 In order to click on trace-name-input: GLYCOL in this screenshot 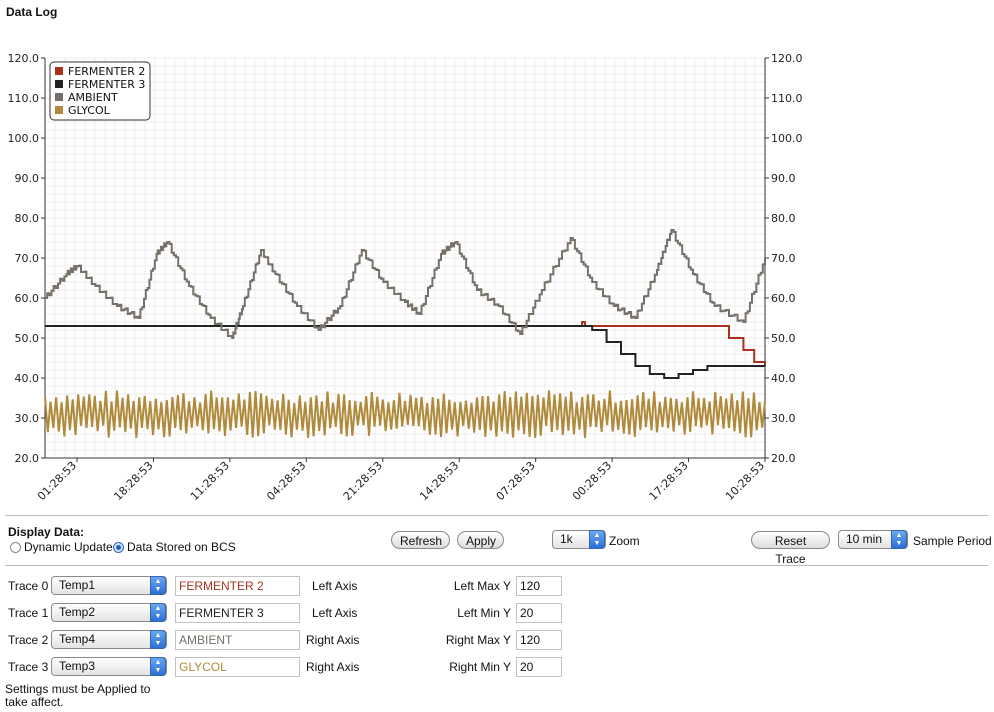, I will do `click(237, 667)`.